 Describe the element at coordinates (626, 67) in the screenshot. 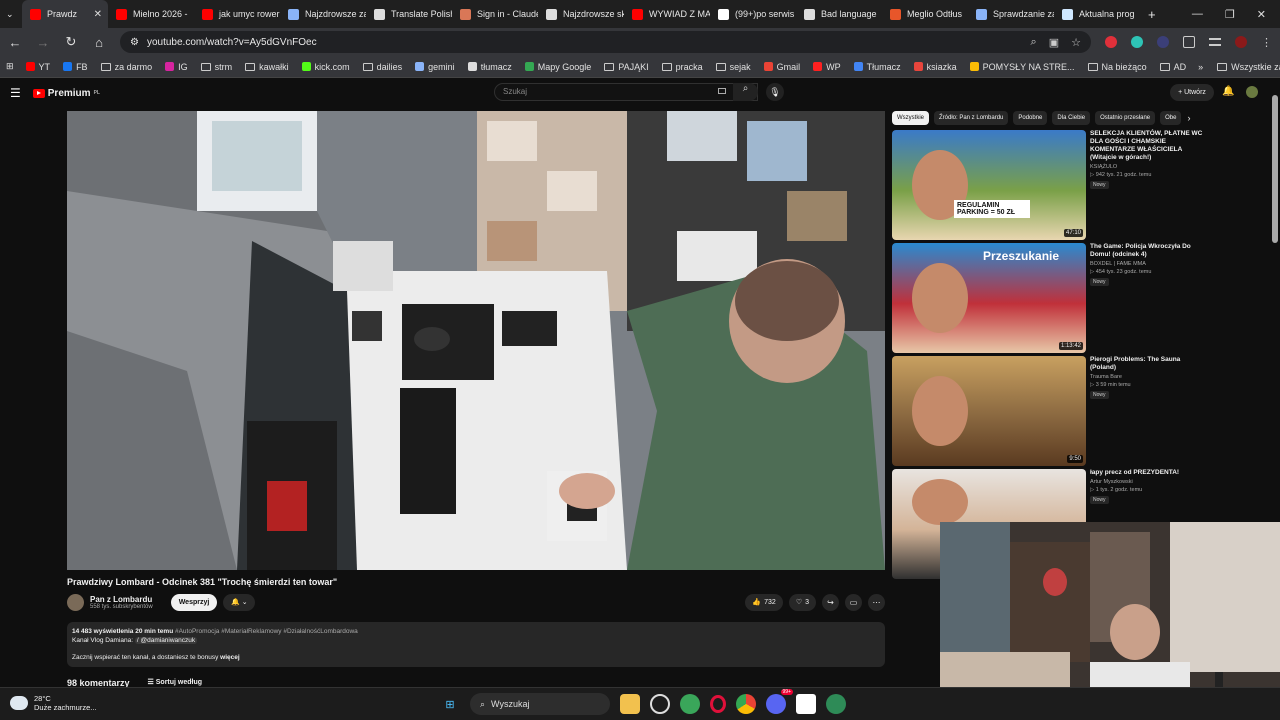

I see `bookmark-item: PAJĄKI` at that location.